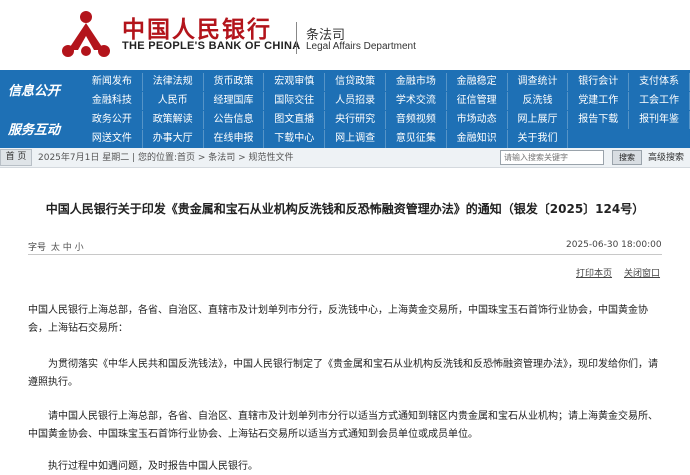 The height and width of the screenshot is (475, 690). Describe the element at coordinates (295, 139) in the screenshot. I see `nav-item: 下载中心` at that location.